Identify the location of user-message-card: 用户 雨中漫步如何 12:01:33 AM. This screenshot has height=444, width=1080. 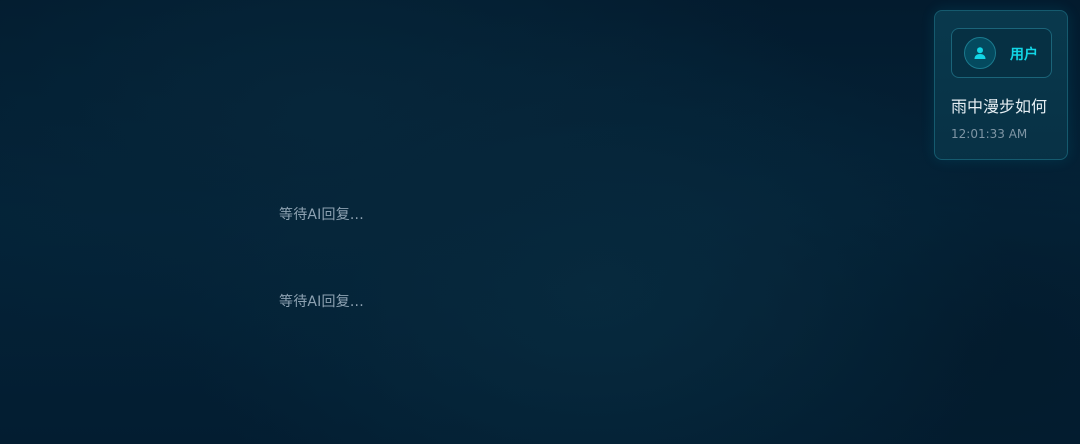
(1001, 85).